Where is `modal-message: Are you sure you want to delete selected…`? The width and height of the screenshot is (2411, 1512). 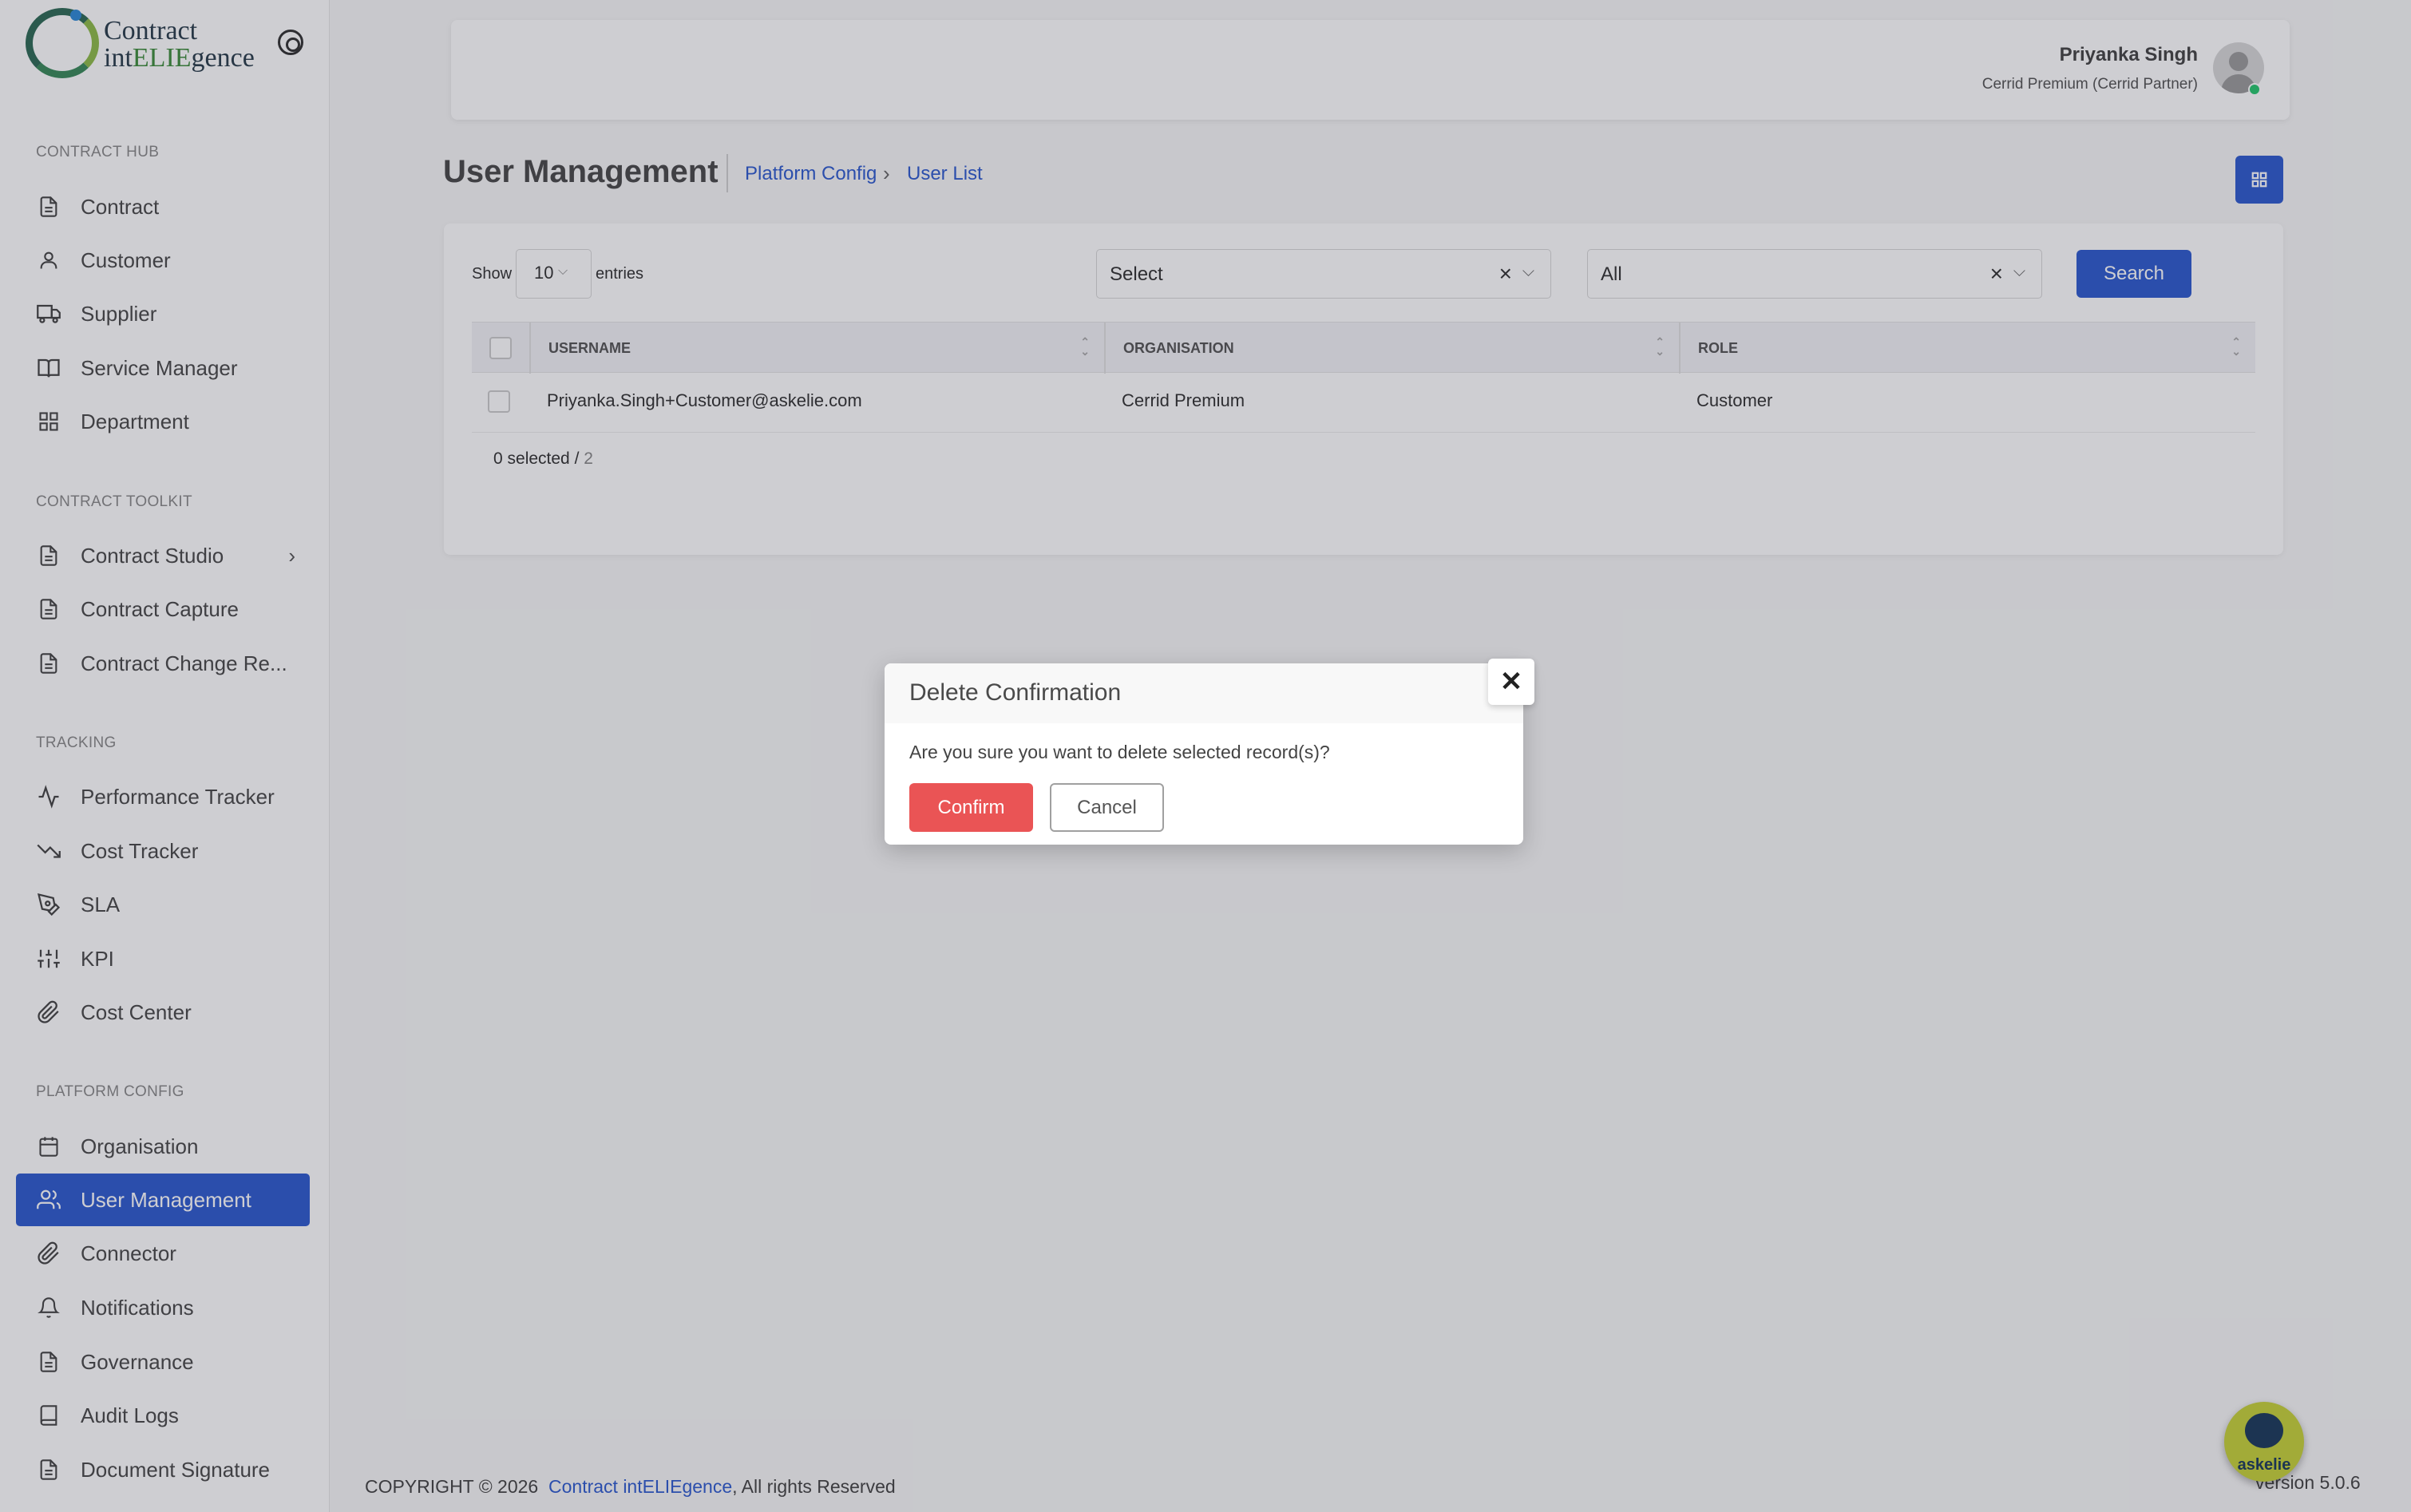
modal-message: Are you sure you want to delete selected… is located at coordinates (1119, 752).